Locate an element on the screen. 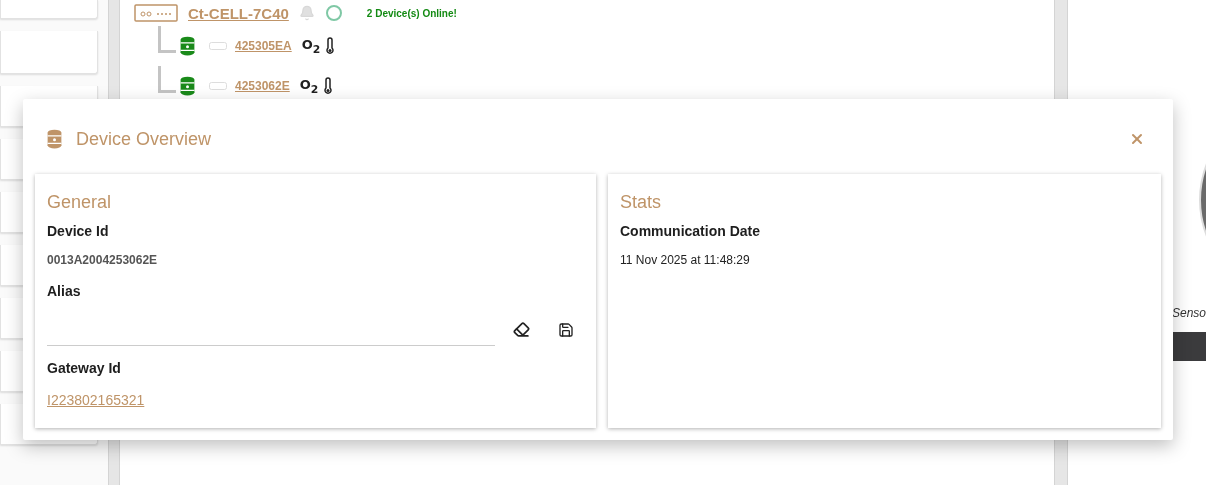 Image resolution: width=1206 pixels, height=485 pixels. status-ring-icon is located at coordinates (333, 13).